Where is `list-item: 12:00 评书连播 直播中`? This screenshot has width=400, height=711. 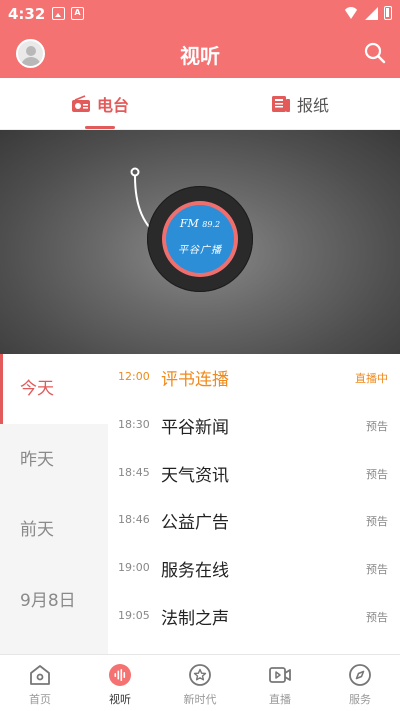
list-item: 12:00 评书连播 直播中 is located at coordinates (254, 377).